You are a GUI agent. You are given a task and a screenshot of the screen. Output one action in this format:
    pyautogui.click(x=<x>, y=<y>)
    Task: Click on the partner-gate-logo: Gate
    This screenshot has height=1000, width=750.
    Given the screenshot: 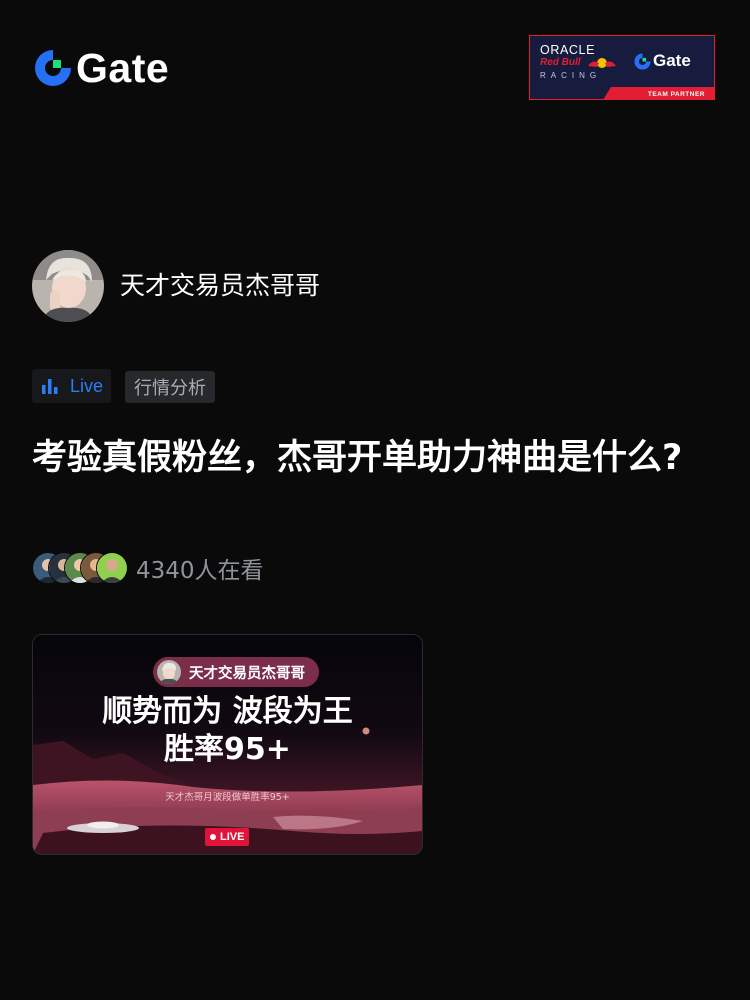 What is the action you would take?
    pyautogui.click(x=662, y=61)
    